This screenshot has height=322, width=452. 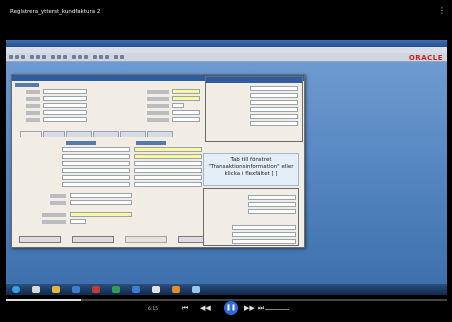 I want to click on fast-forward-icon: ▶▶, so click(x=249, y=308).